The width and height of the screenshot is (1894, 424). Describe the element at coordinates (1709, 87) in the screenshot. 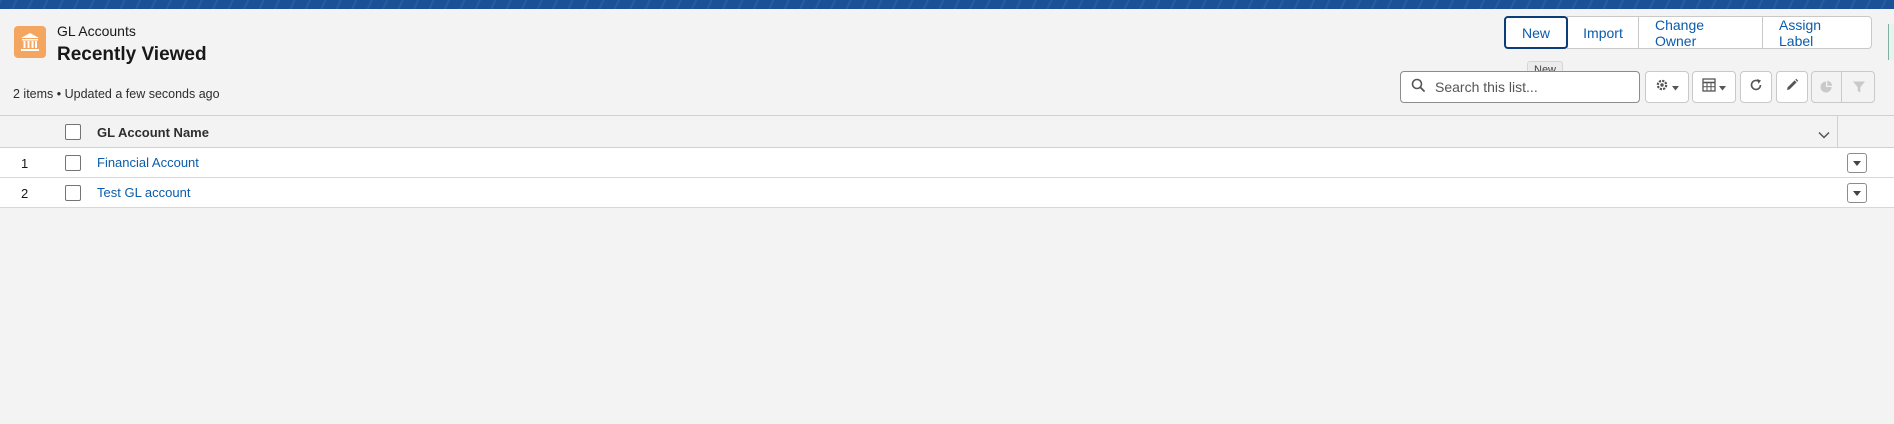

I see `table-icon` at that location.